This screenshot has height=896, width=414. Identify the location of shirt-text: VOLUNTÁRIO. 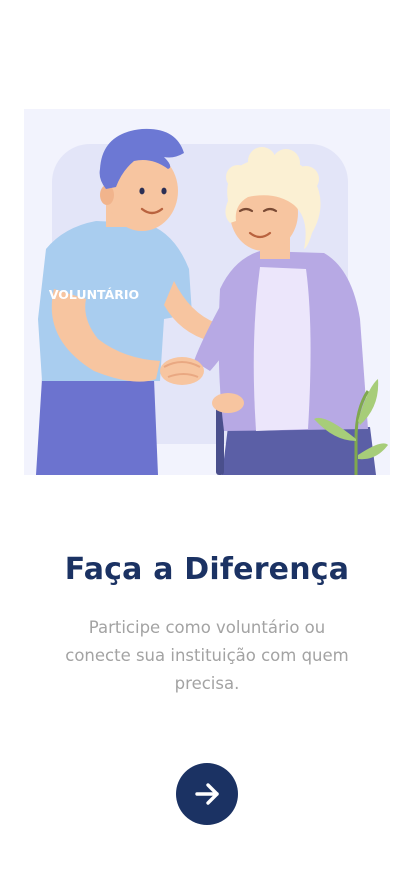
(94, 294).